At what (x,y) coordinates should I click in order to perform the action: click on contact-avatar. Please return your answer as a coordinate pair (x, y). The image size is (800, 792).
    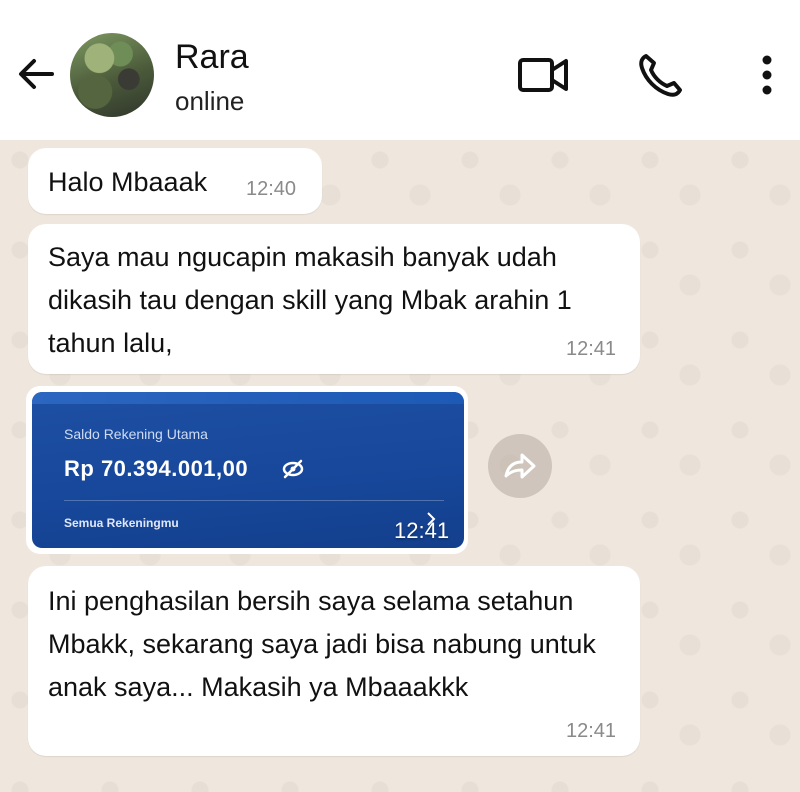
    Looking at the image, I should click on (112, 75).